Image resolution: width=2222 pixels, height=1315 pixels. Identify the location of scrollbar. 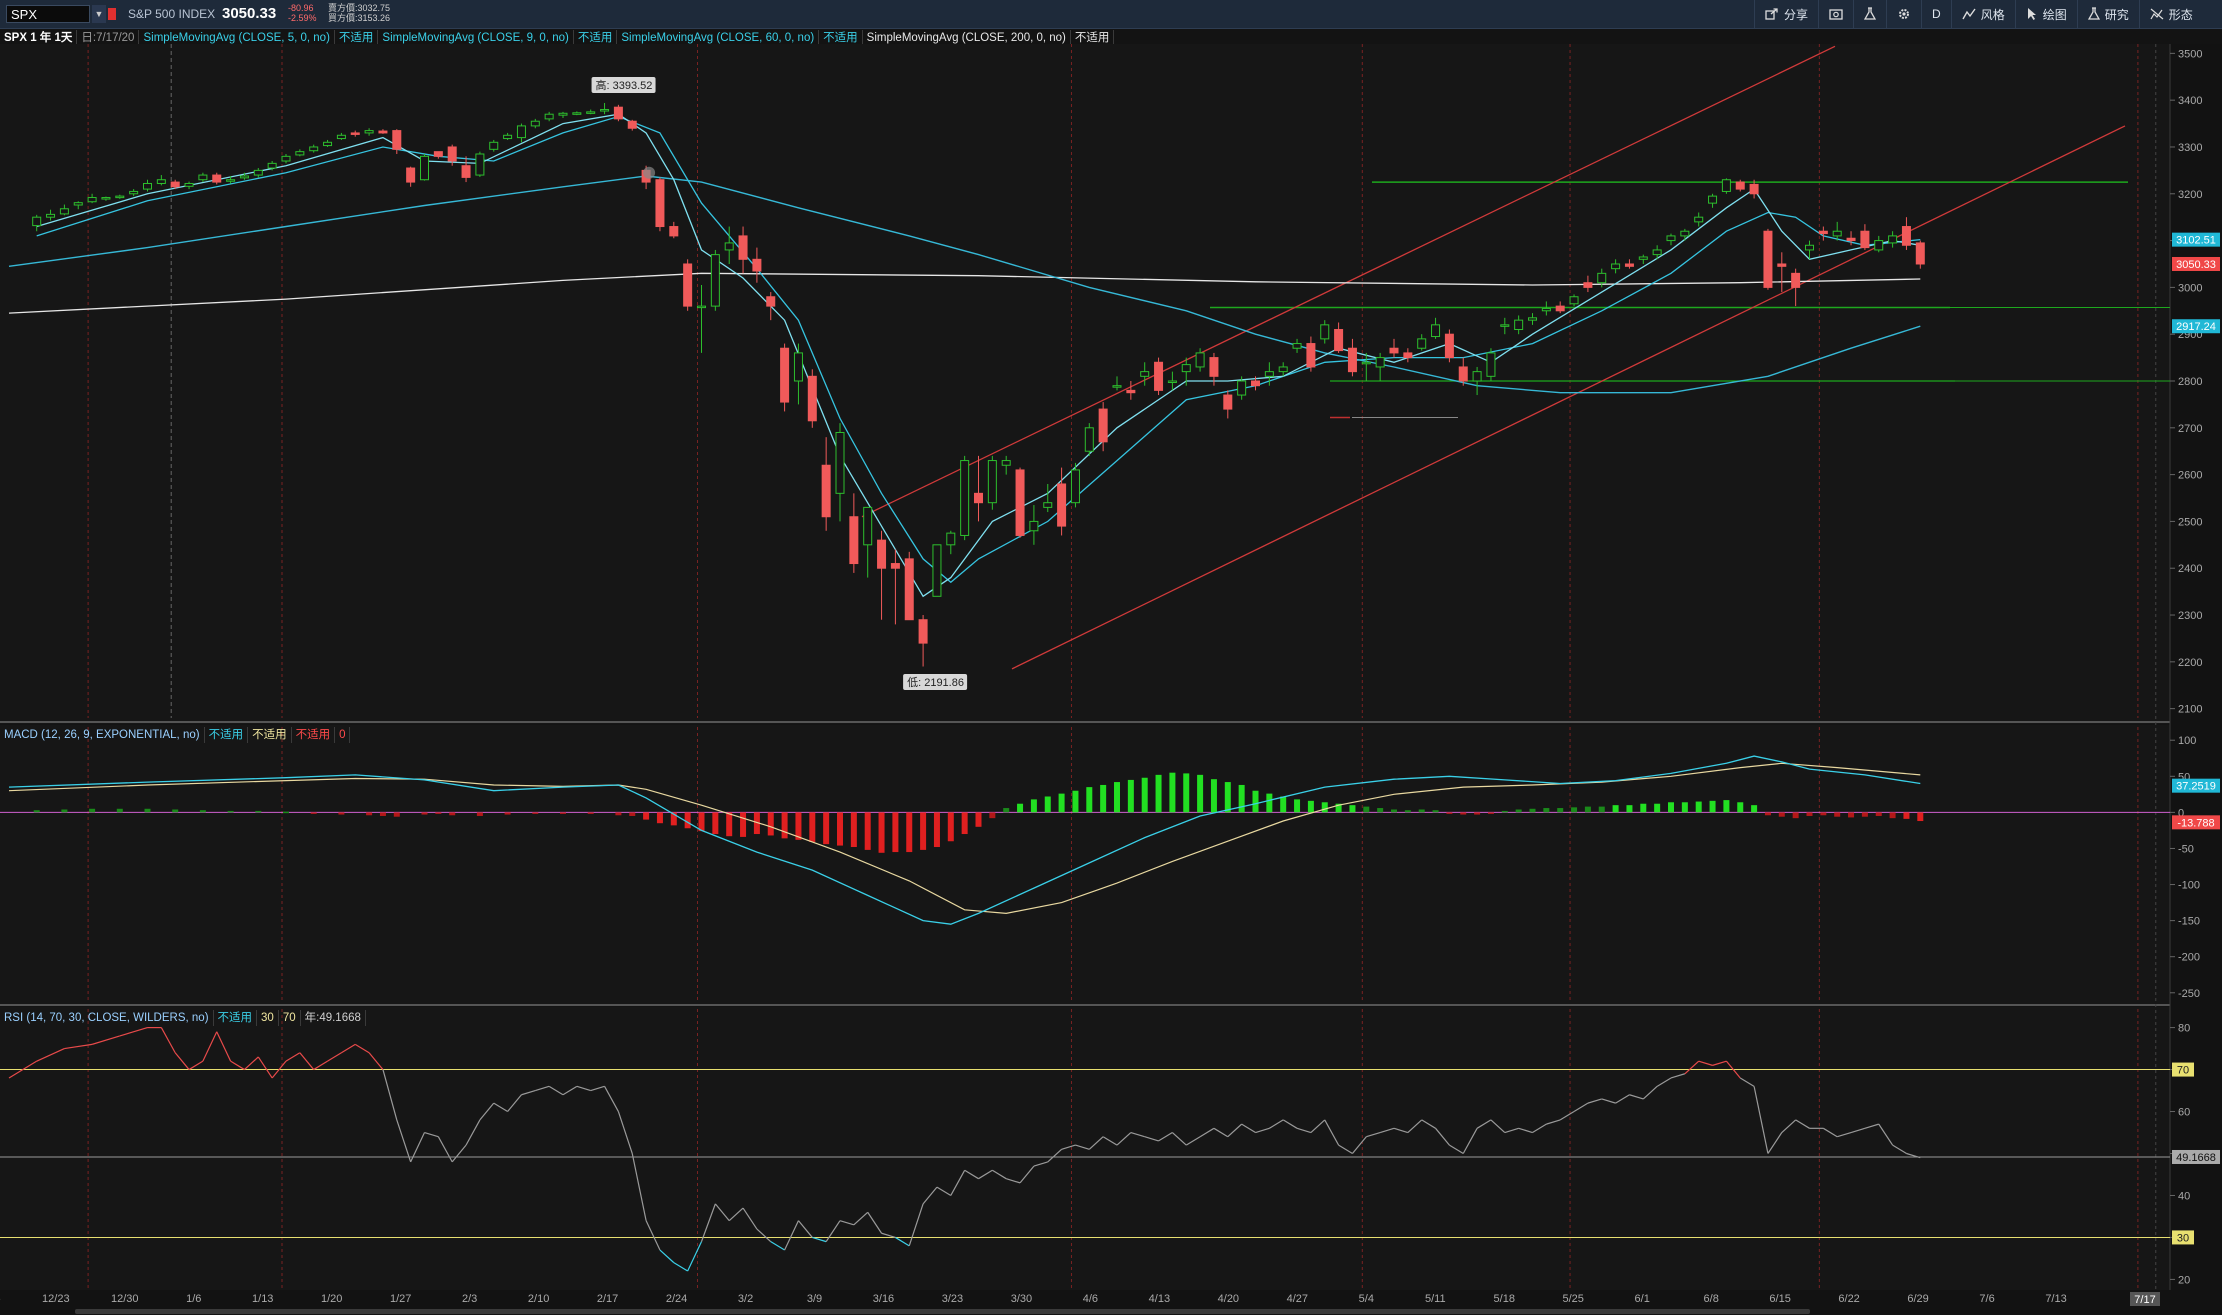
(942, 1311).